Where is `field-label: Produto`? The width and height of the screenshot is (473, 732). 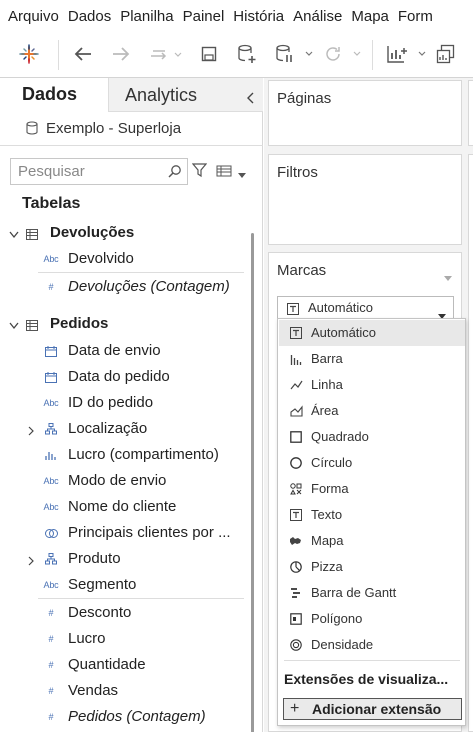 field-label: Produto is located at coordinates (94, 558).